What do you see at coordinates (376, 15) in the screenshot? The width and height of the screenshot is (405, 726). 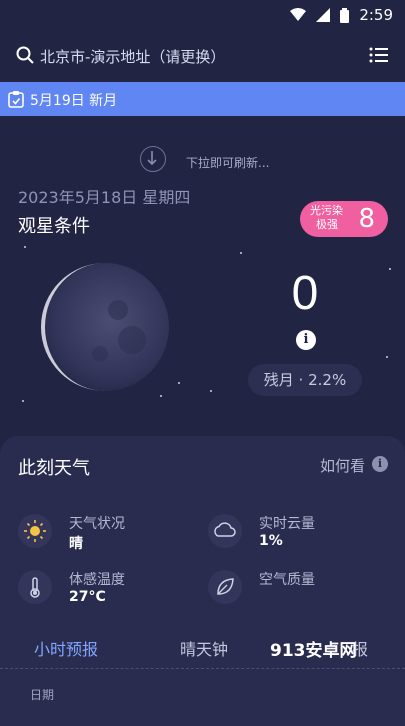 I see `status-time: 2:59` at bounding box center [376, 15].